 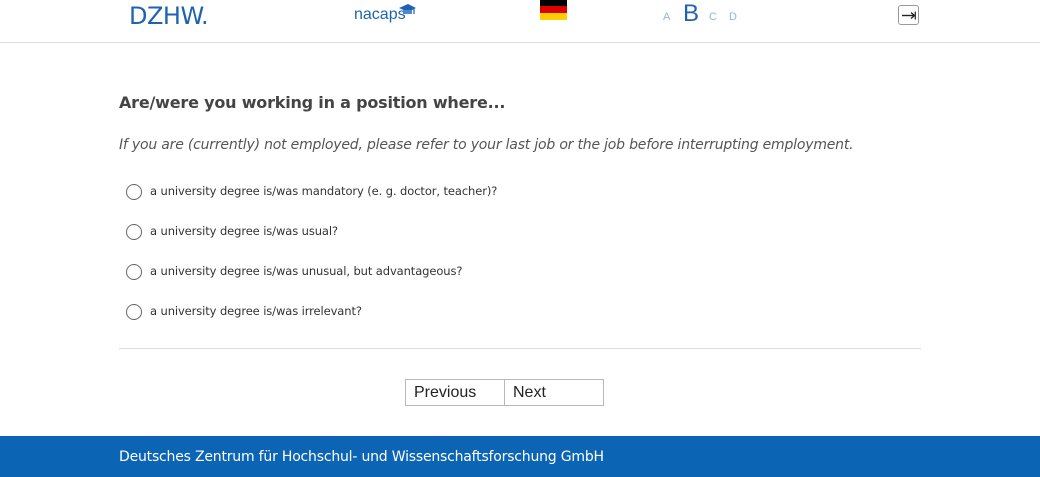 I want to click on next-button: Next, so click(x=554, y=392).